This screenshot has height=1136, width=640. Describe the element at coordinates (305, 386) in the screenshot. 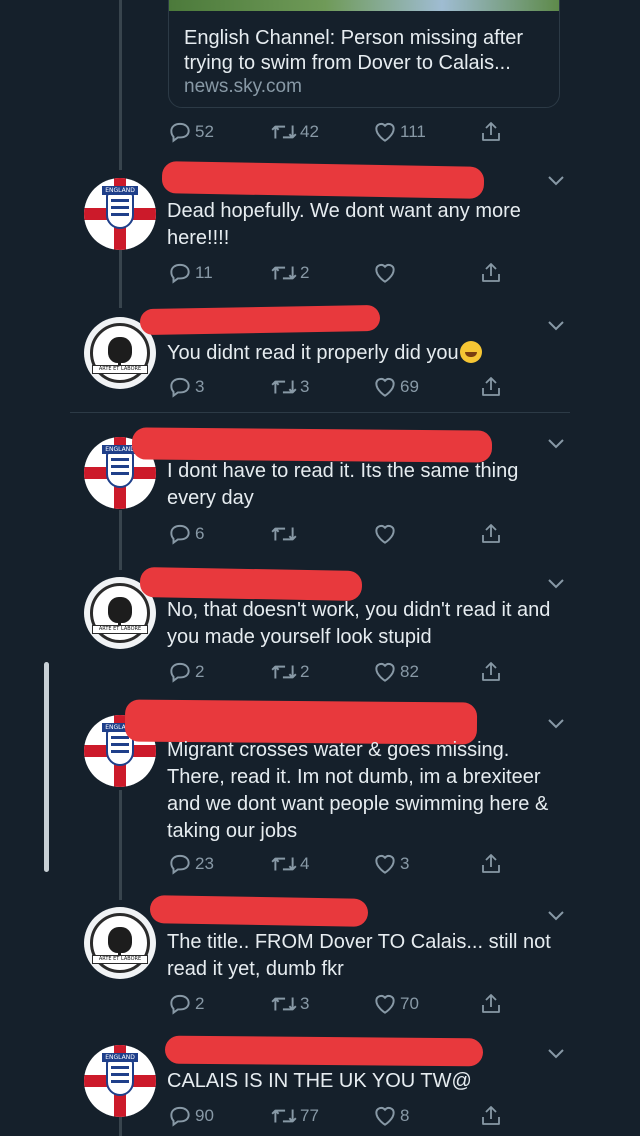

I see `retweet-count: 3` at that location.